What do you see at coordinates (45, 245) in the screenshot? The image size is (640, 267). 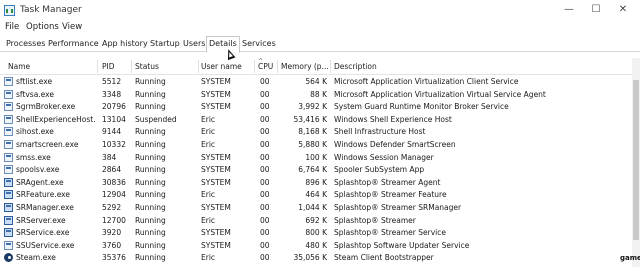 I see `cell-name: SSUService.exe` at bounding box center [45, 245].